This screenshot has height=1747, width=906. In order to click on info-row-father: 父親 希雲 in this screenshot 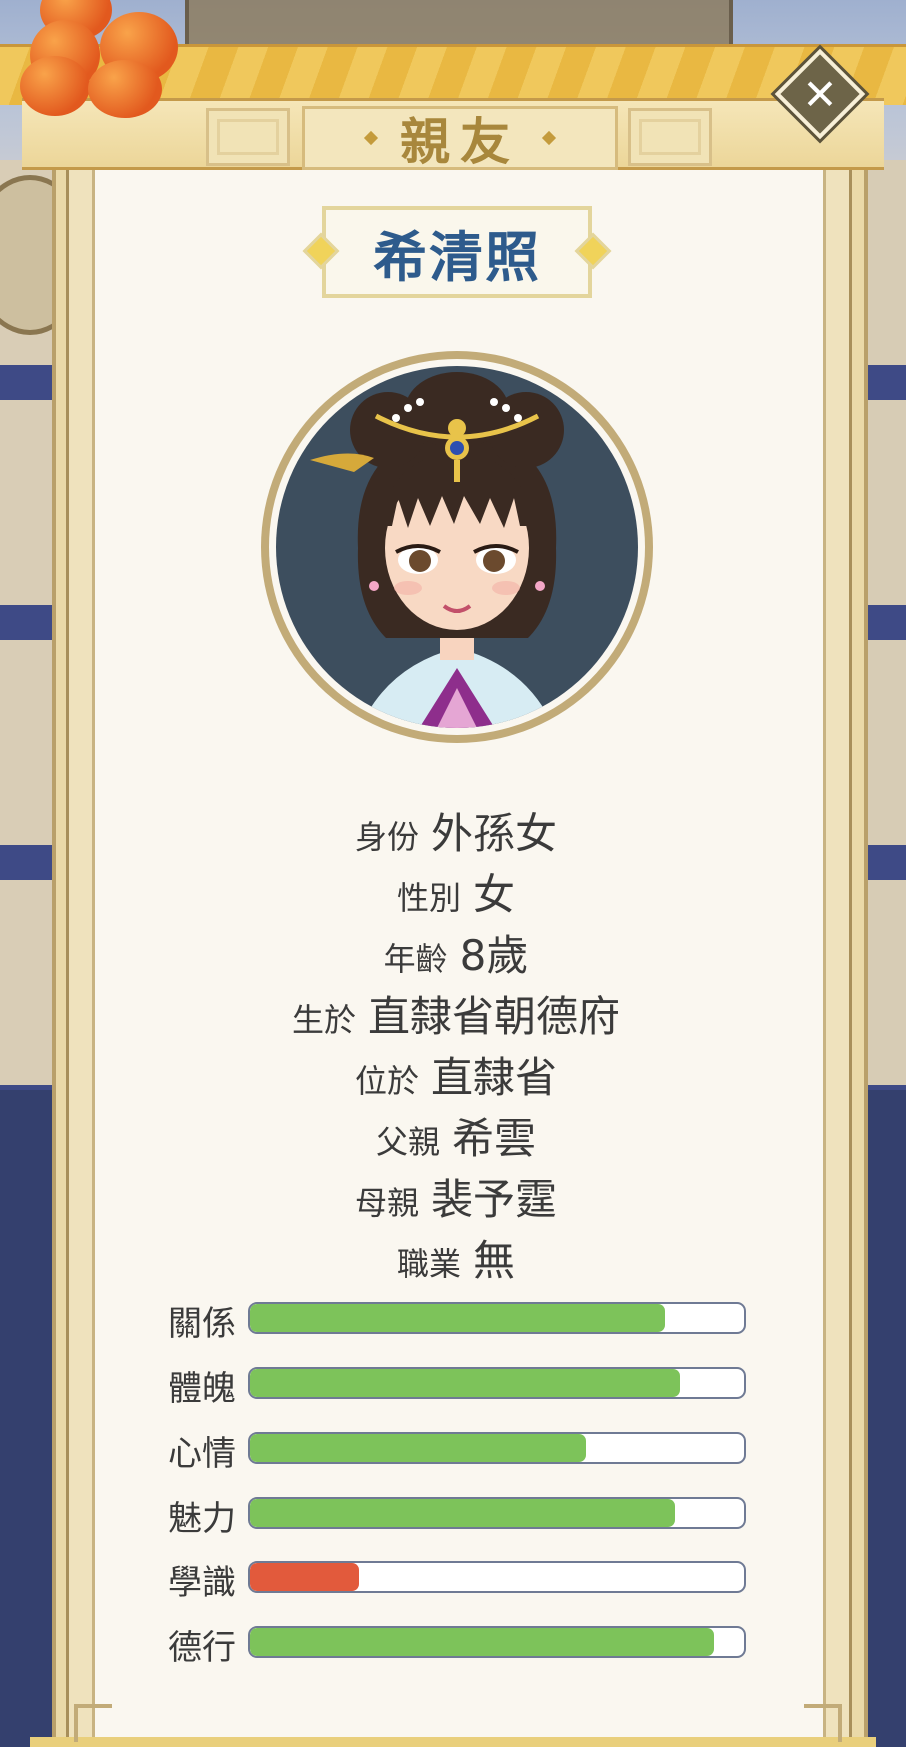, I will do `click(456, 1135)`.